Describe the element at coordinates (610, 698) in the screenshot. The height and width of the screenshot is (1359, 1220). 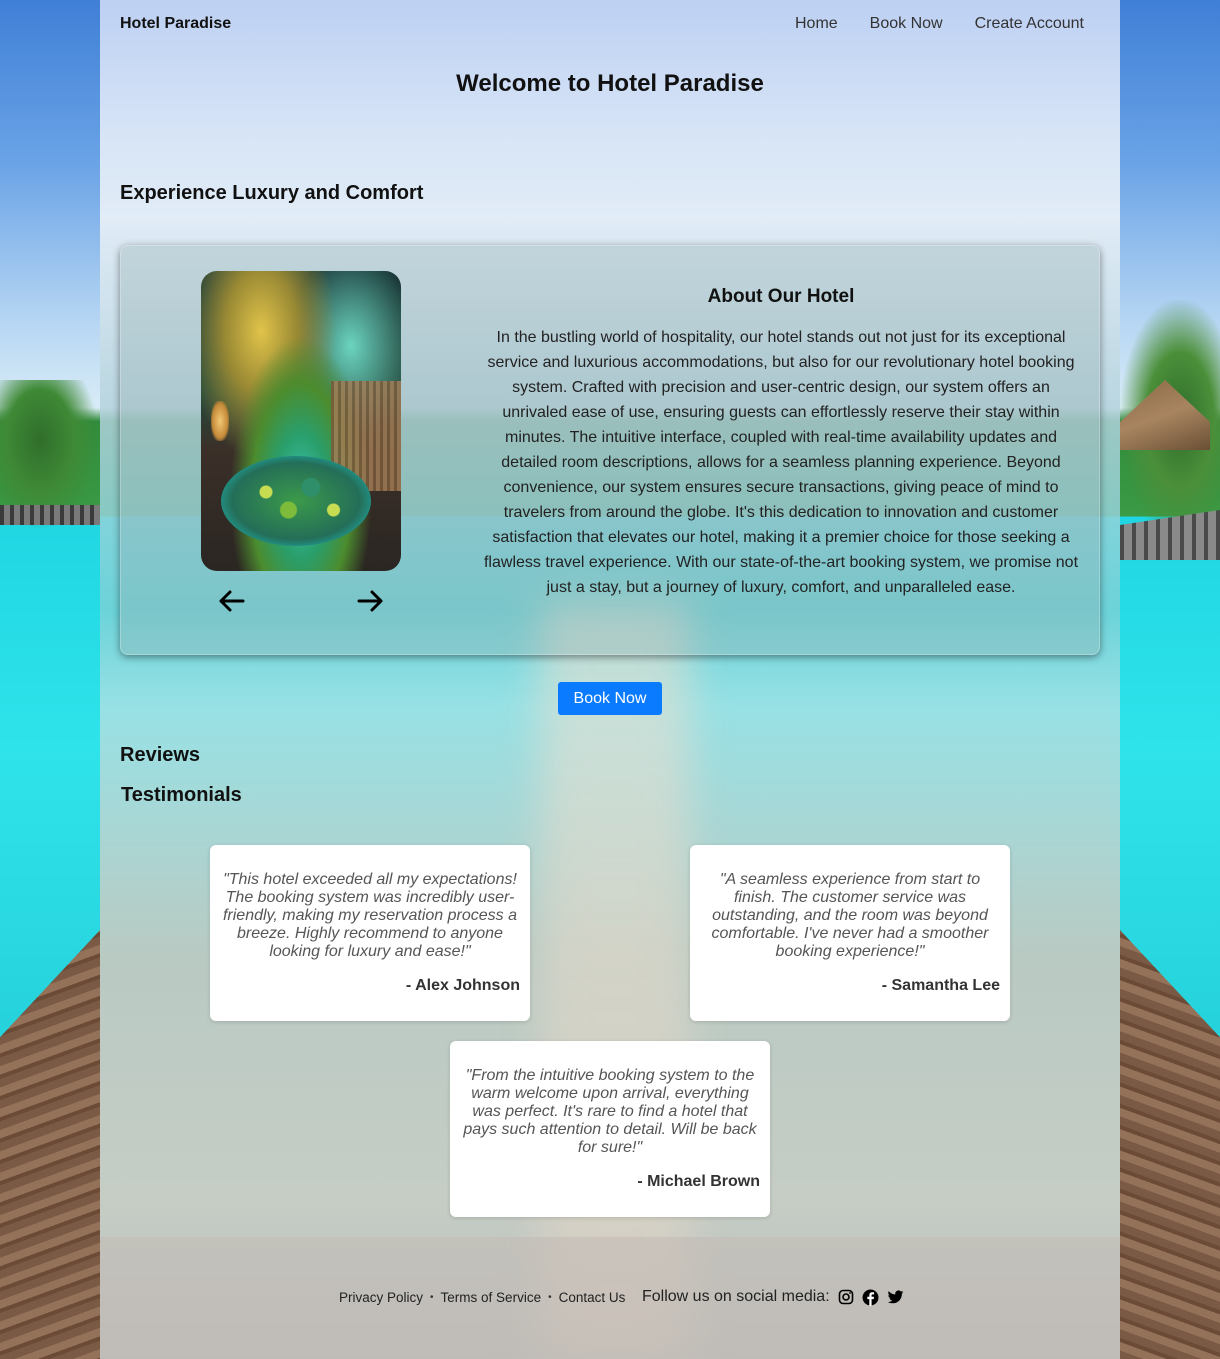
I see `book-now-button: Book Now` at that location.